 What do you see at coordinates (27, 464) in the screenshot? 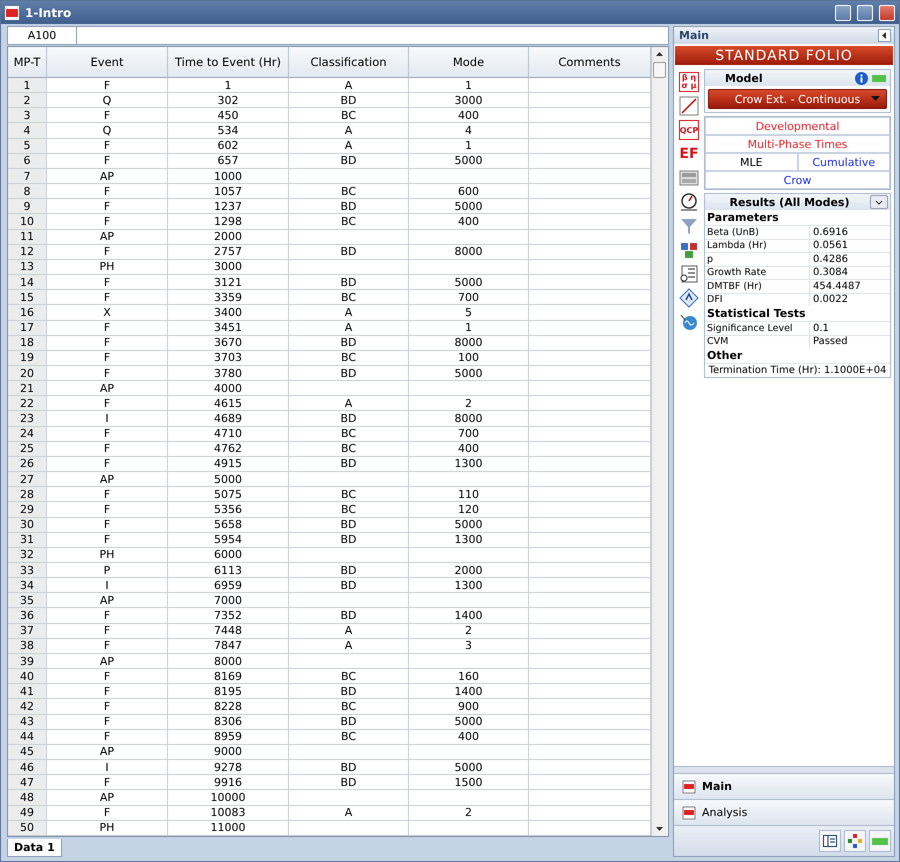
I see `row-number: 26` at bounding box center [27, 464].